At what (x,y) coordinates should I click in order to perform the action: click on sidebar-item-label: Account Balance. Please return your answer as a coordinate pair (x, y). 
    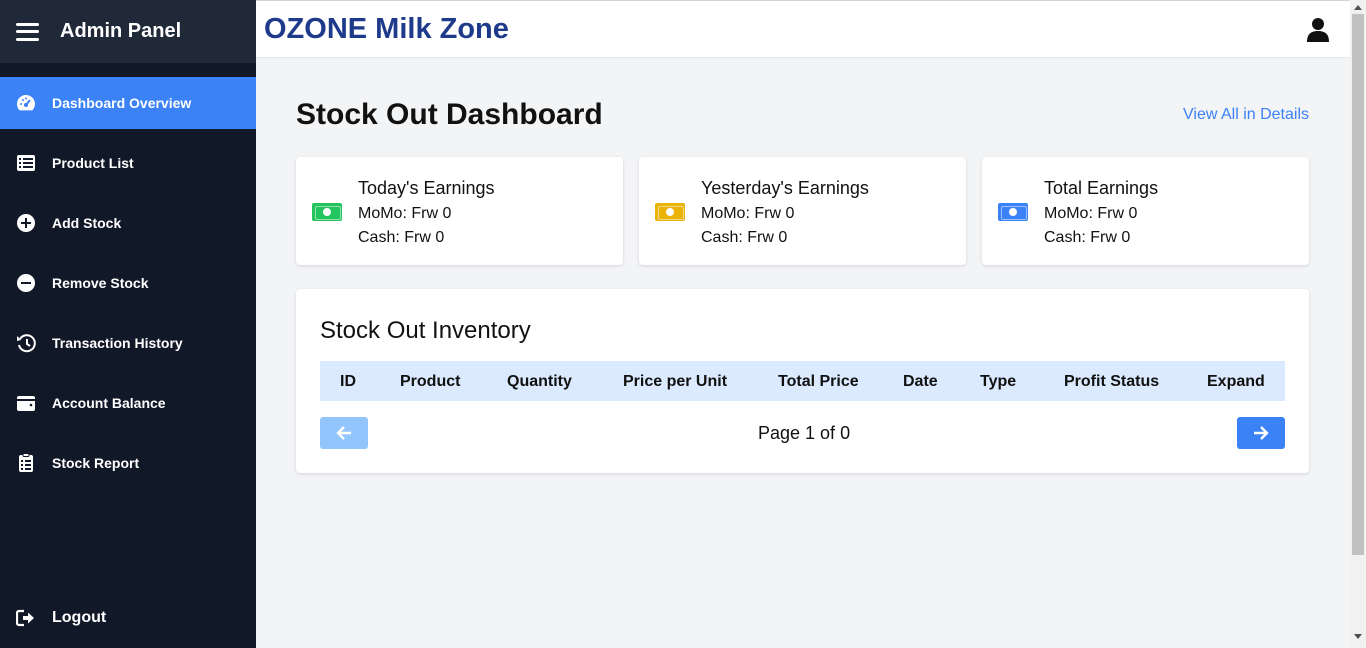
    Looking at the image, I should click on (109, 403).